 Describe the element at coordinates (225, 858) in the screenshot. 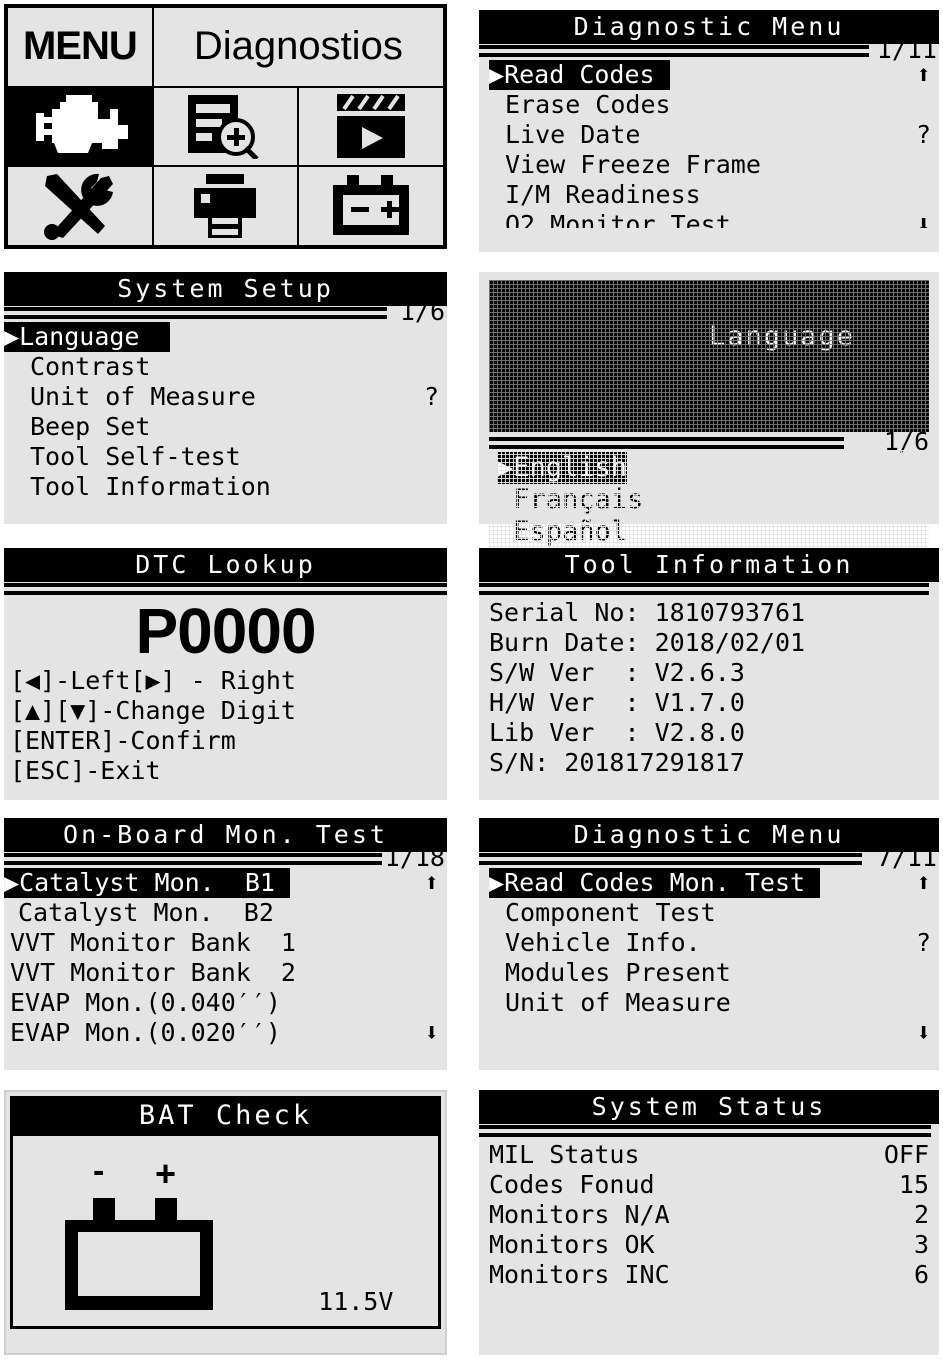

I see `separator: 1/18` at that location.